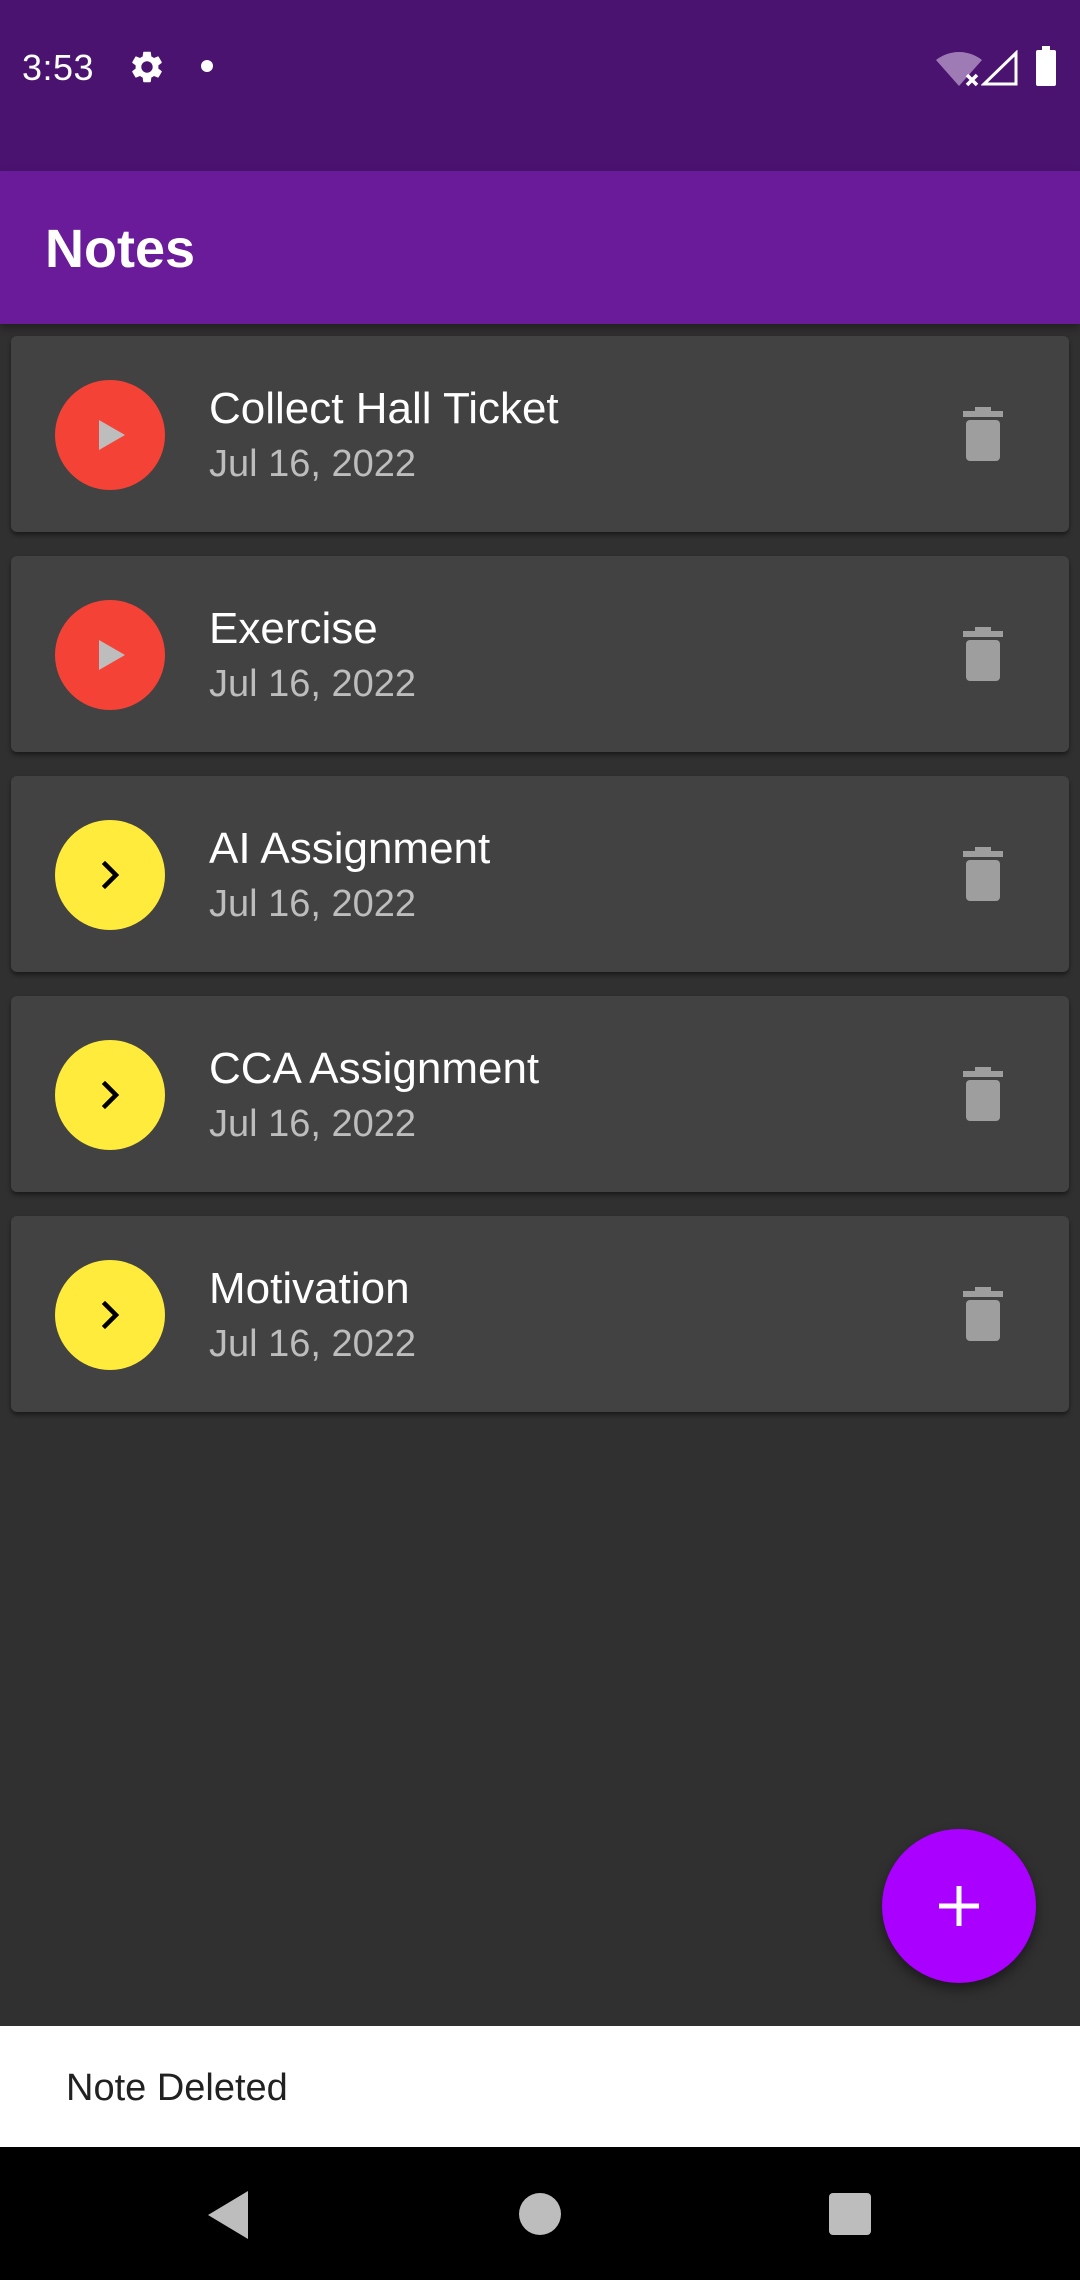  I want to click on home-icon, so click(540, 2214).